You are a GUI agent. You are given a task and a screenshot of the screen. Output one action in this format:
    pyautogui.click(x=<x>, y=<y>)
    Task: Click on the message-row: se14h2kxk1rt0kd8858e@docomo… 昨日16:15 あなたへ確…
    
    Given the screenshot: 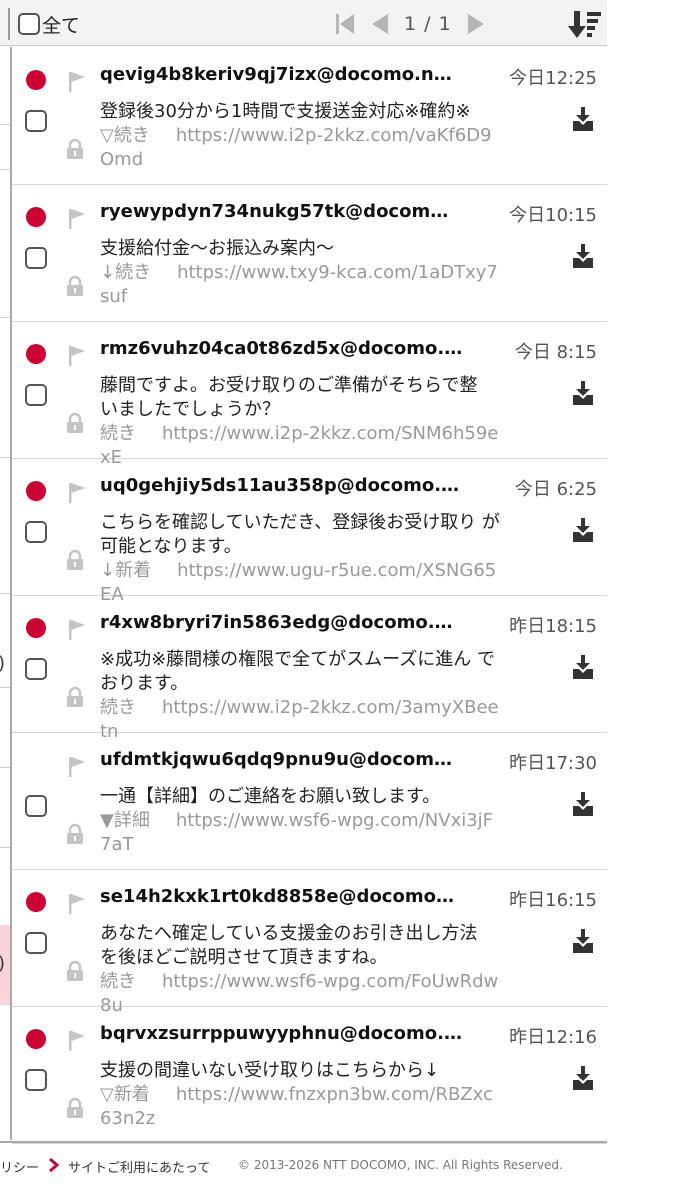 What is the action you would take?
    pyautogui.click(x=309, y=943)
    